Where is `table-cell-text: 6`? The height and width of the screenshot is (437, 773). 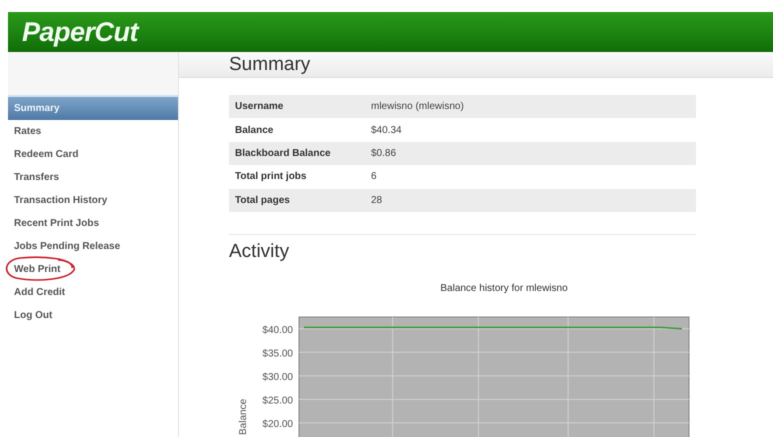
table-cell-text: 6 is located at coordinates (374, 176).